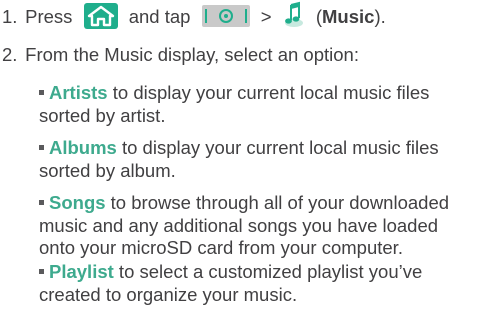  I want to click on step-number: 1., so click(10, 16).